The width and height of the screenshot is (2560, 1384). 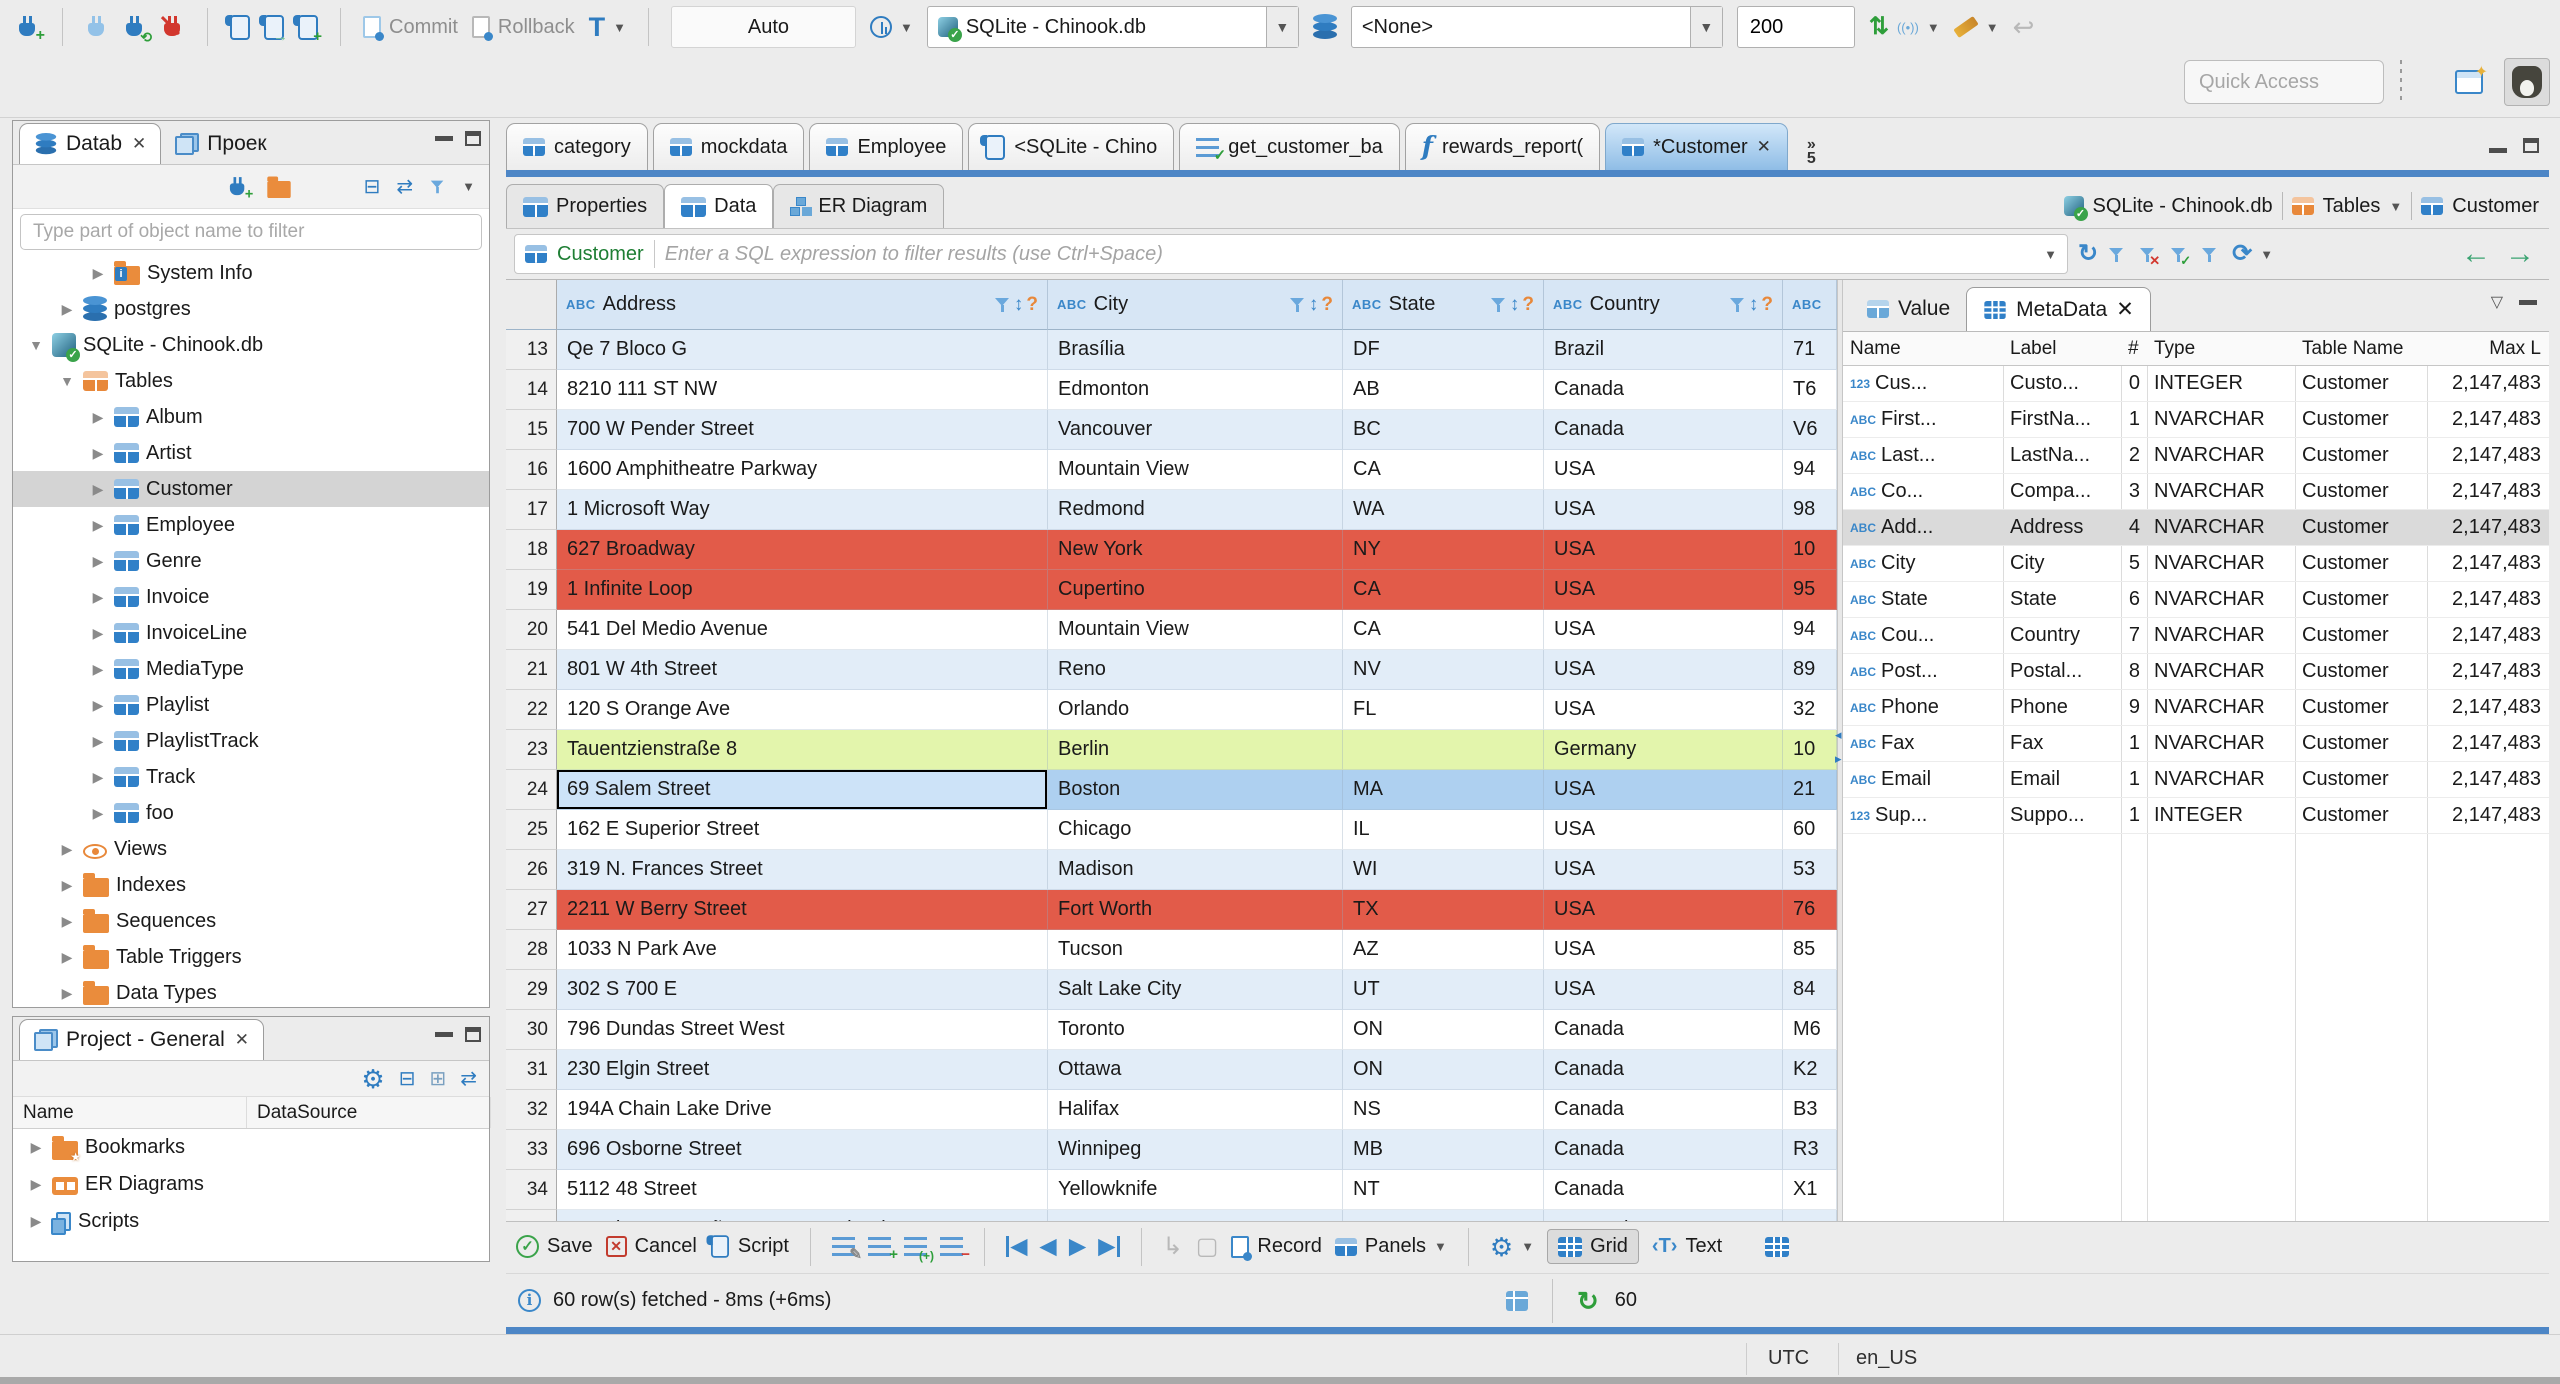 What do you see at coordinates (846, 1249) in the screenshot?
I see `edit-row-icon: ✎` at bounding box center [846, 1249].